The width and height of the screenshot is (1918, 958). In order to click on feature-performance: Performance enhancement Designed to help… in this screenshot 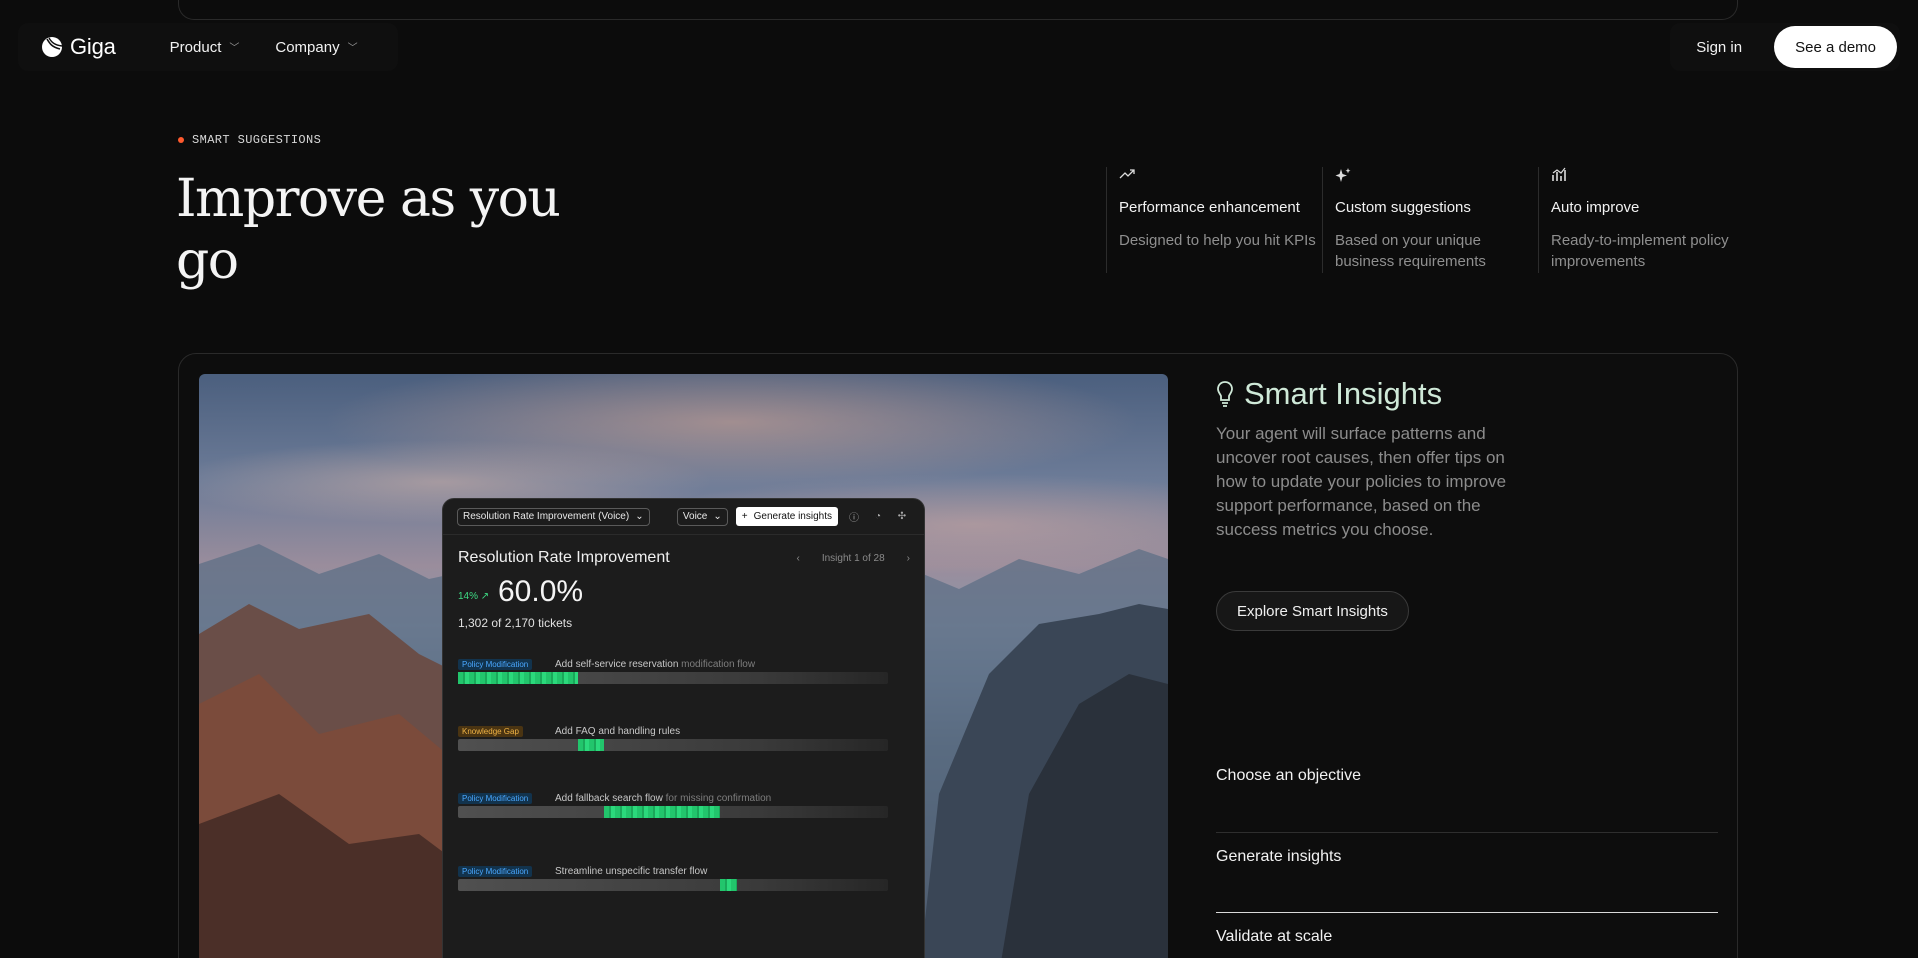, I will do `click(1214, 220)`.